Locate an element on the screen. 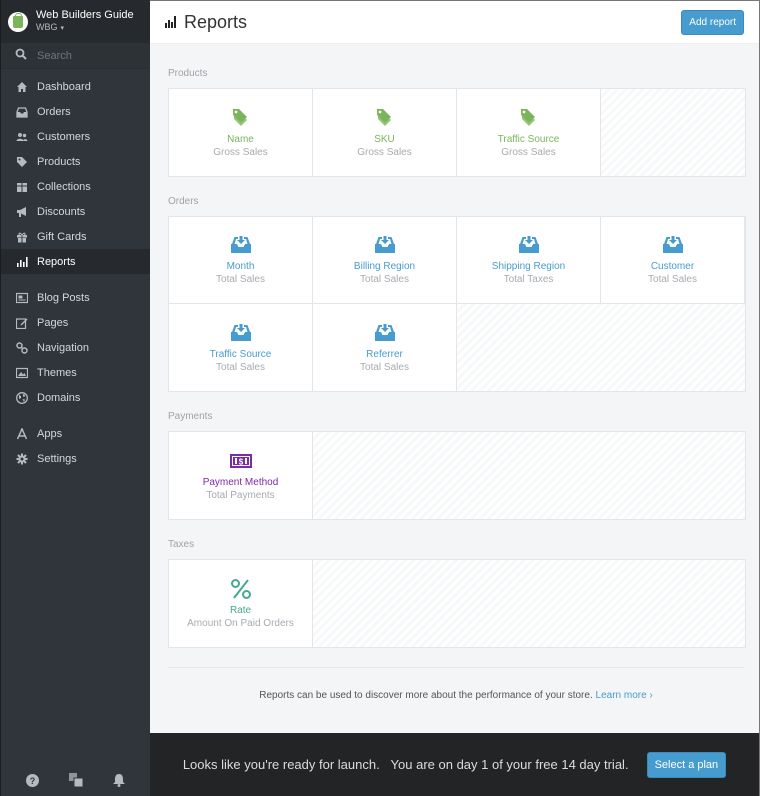 This screenshot has width=760, height=796. sidebar-item-label: Collections is located at coordinates (64, 186).